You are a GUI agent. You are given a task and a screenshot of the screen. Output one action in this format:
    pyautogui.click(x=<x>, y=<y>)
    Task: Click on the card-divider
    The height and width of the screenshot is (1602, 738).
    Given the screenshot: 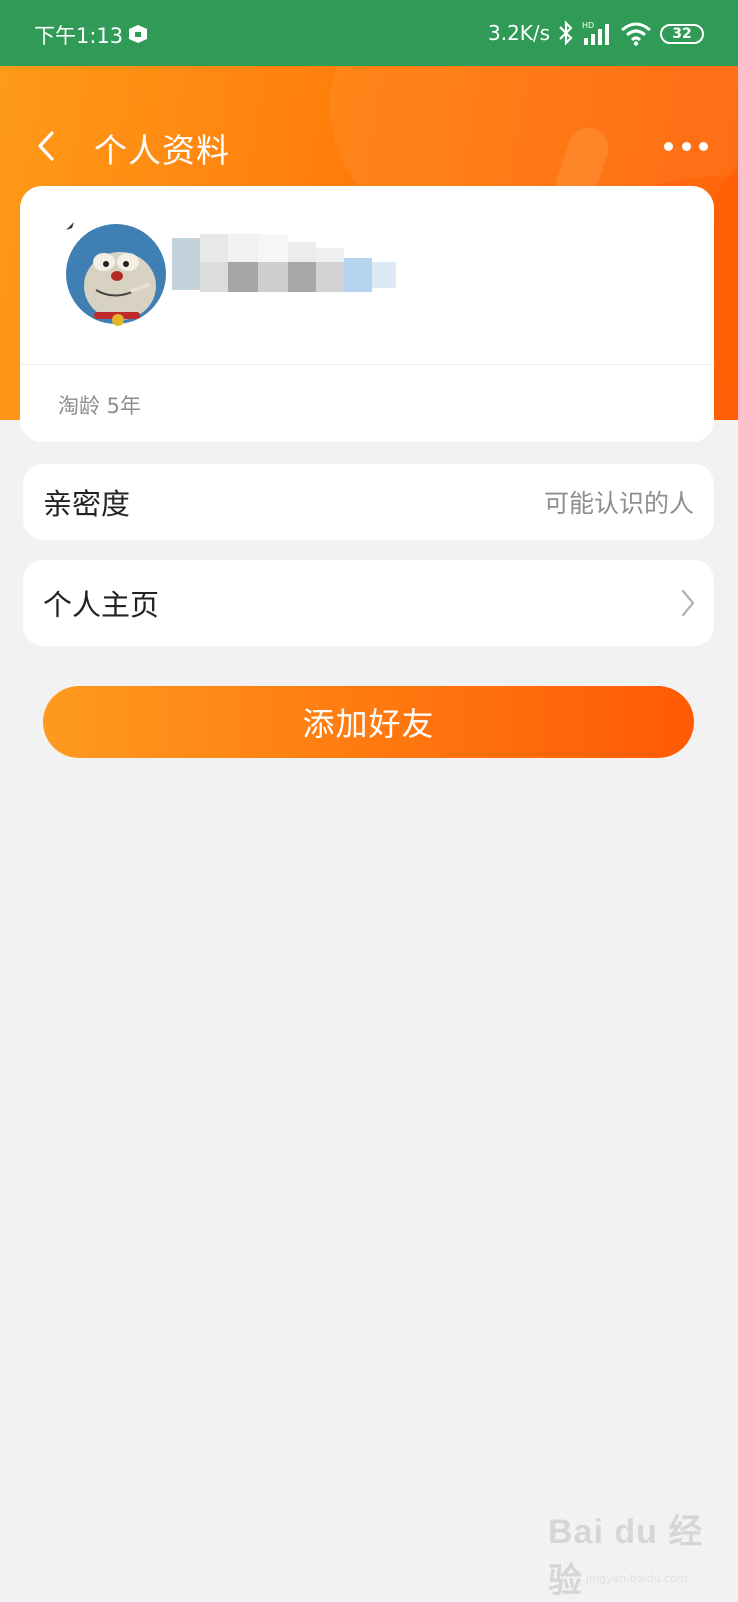 What is the action you would take?
    pyautogui.click(x=367, y=364)
    